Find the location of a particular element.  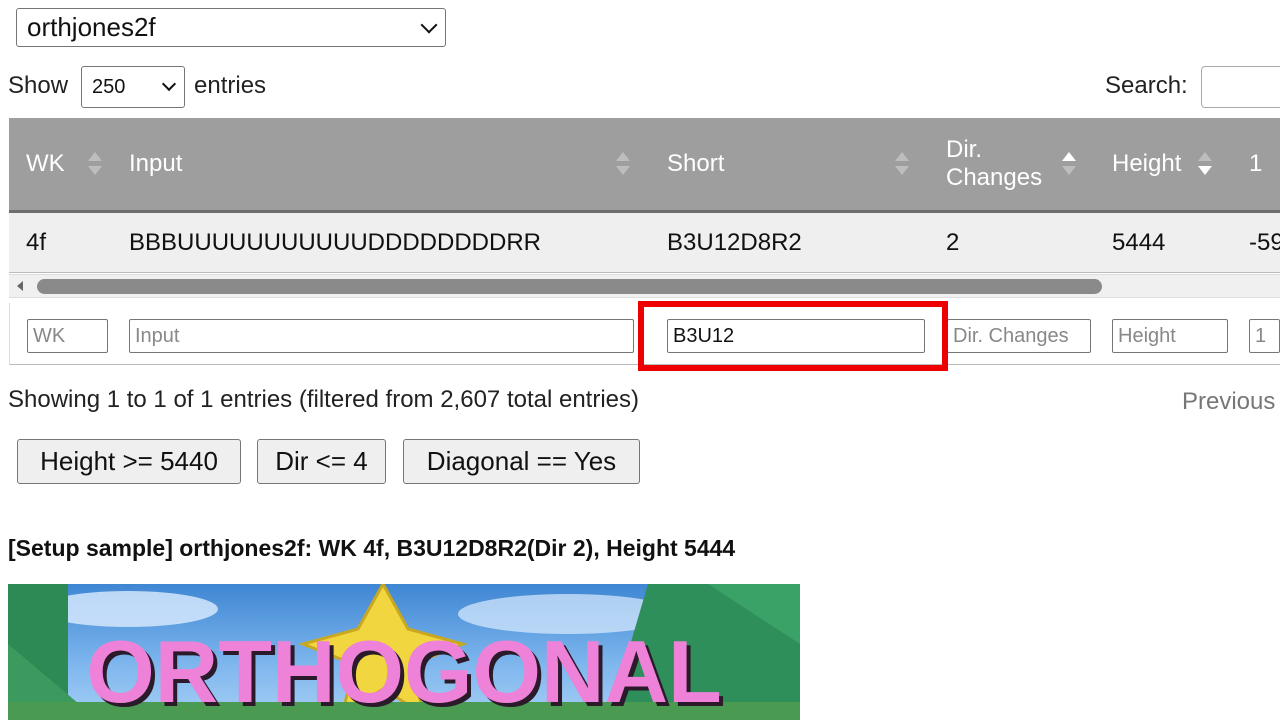

search-input is located at coordinates (1240, 87).